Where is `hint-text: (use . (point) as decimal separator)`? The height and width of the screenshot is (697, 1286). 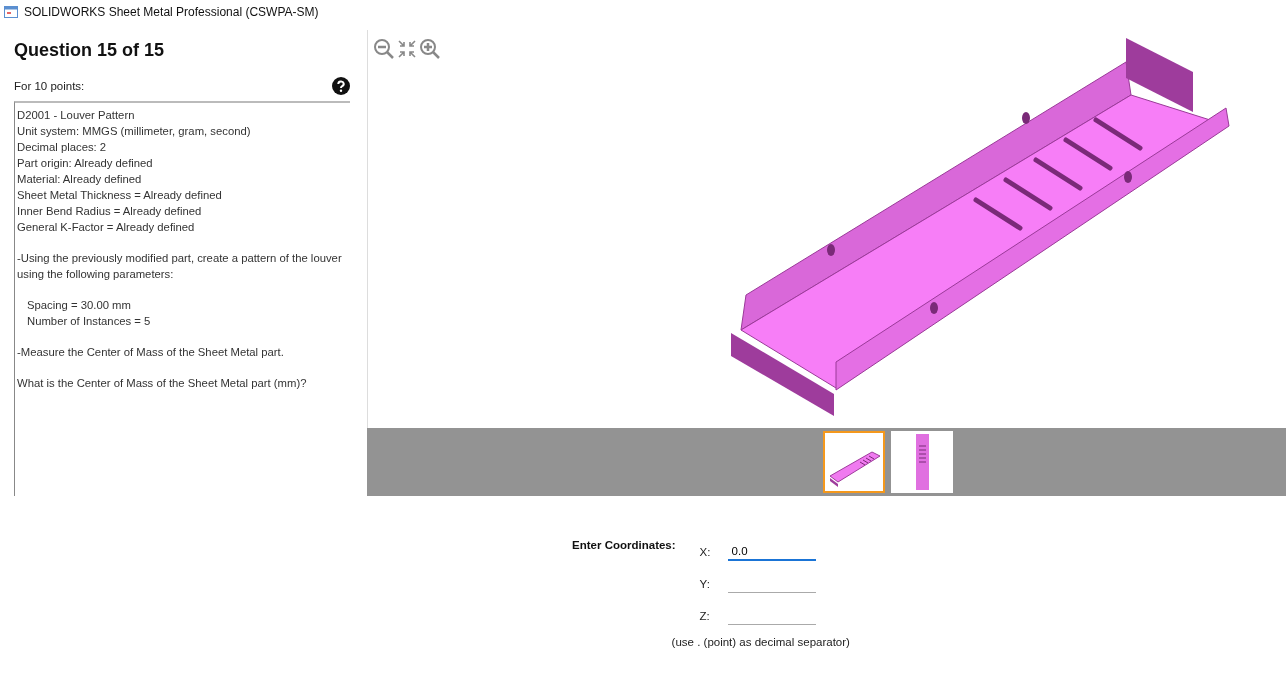 hint-text: (use . (point) as decimal separator) is located at coordinates (760, 642).